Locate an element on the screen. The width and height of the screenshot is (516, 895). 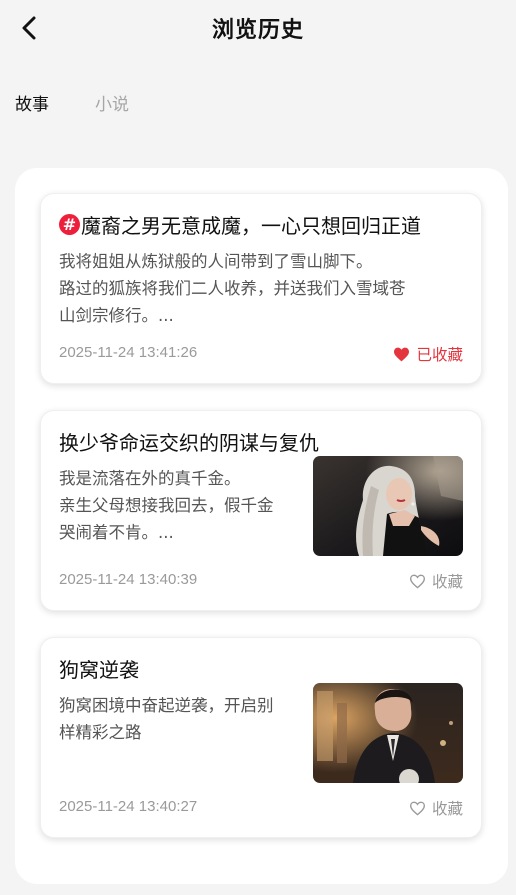
favorite-button: 已收藏 is located at coordinates (428, 354).